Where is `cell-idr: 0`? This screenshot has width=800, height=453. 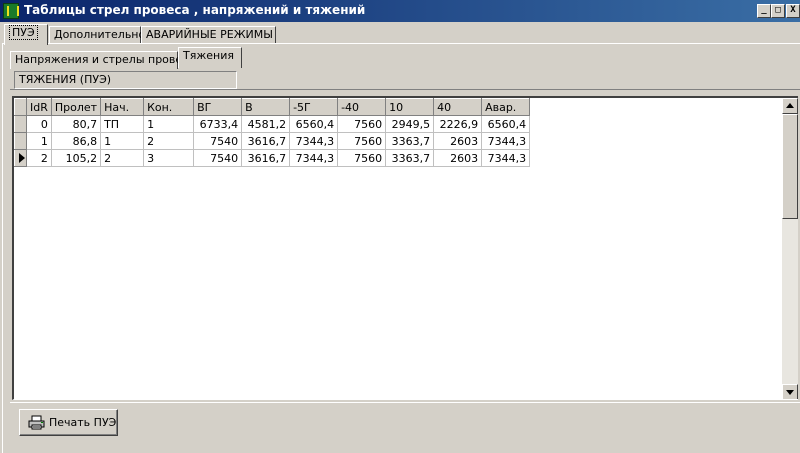 cell-idr: 0 is located at coordinates (39, 124).